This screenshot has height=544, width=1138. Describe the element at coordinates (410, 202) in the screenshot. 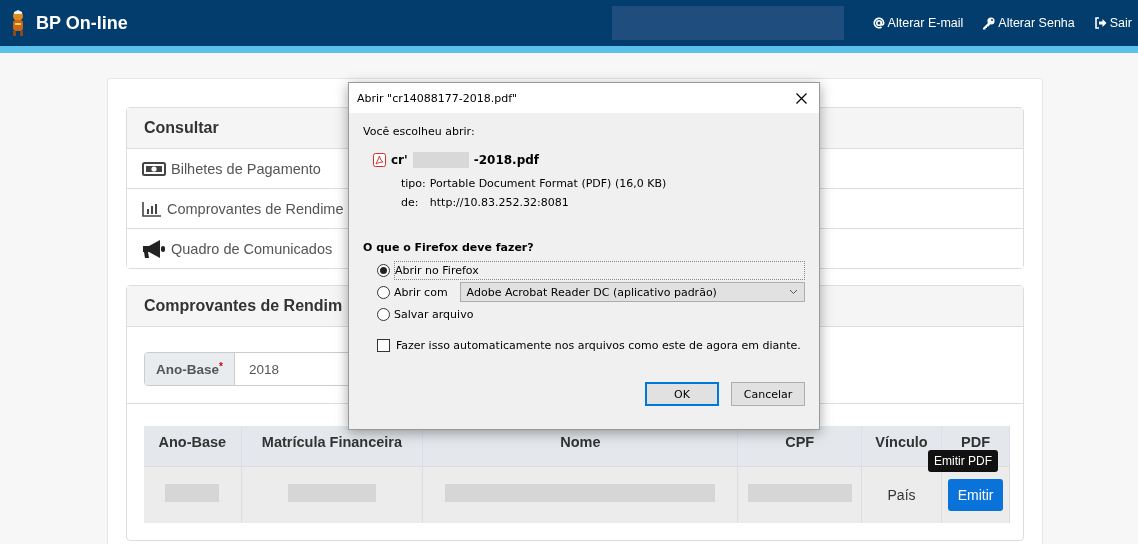

I see `field-label: de:` at that location.